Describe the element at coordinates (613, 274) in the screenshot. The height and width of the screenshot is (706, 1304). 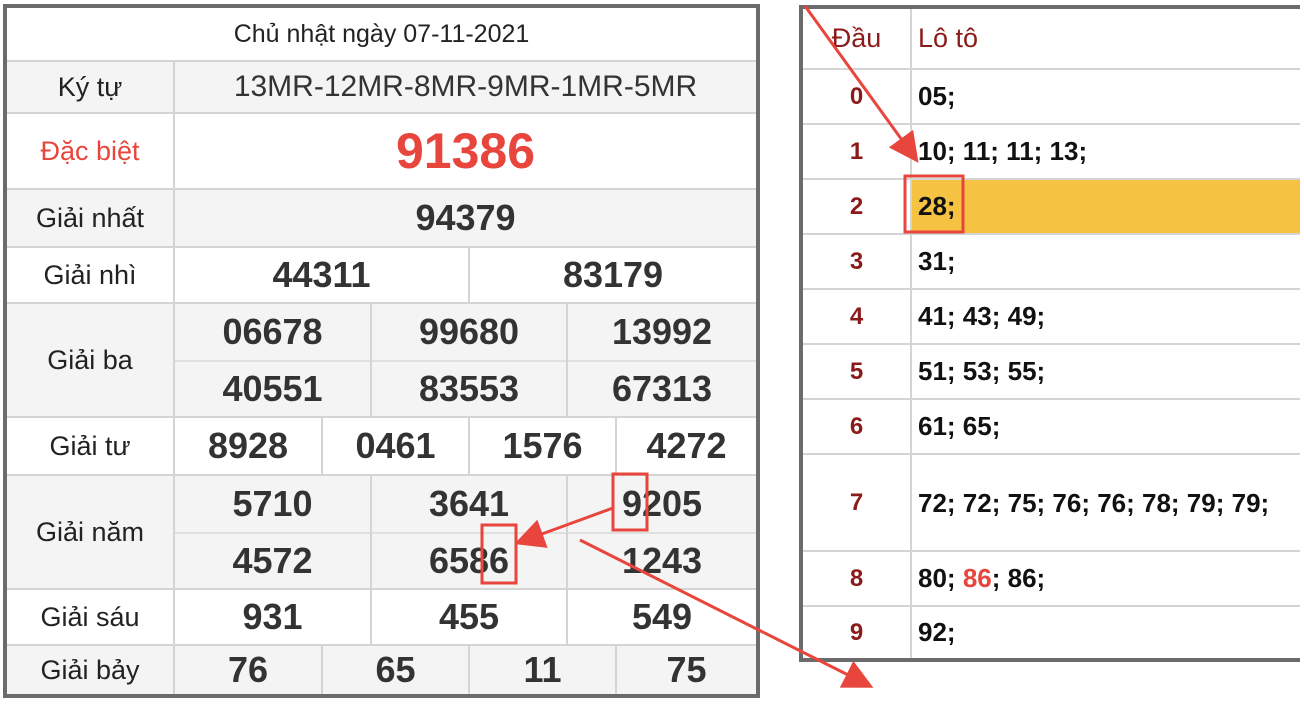
I see `giai-nhi-value: 83179` at that location.